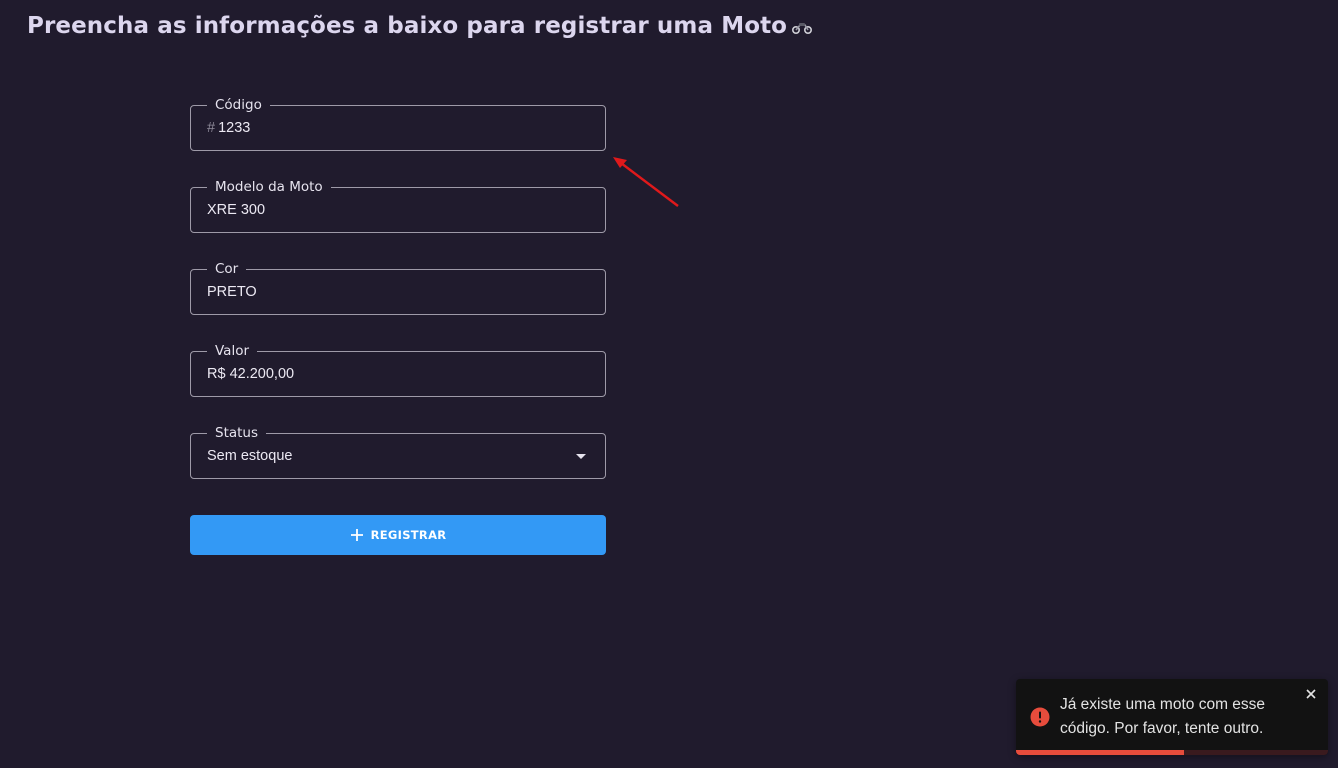  Describe the element at coordinates (232, 292) in the screenshot. I see `cor-input: PRETO` at that location.